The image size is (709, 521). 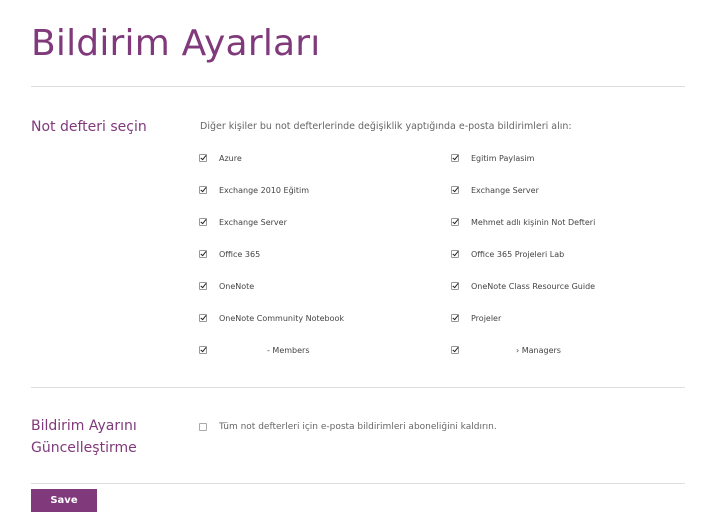 I want to click on notebook-label: OneNote, so click(x=237, y=286).